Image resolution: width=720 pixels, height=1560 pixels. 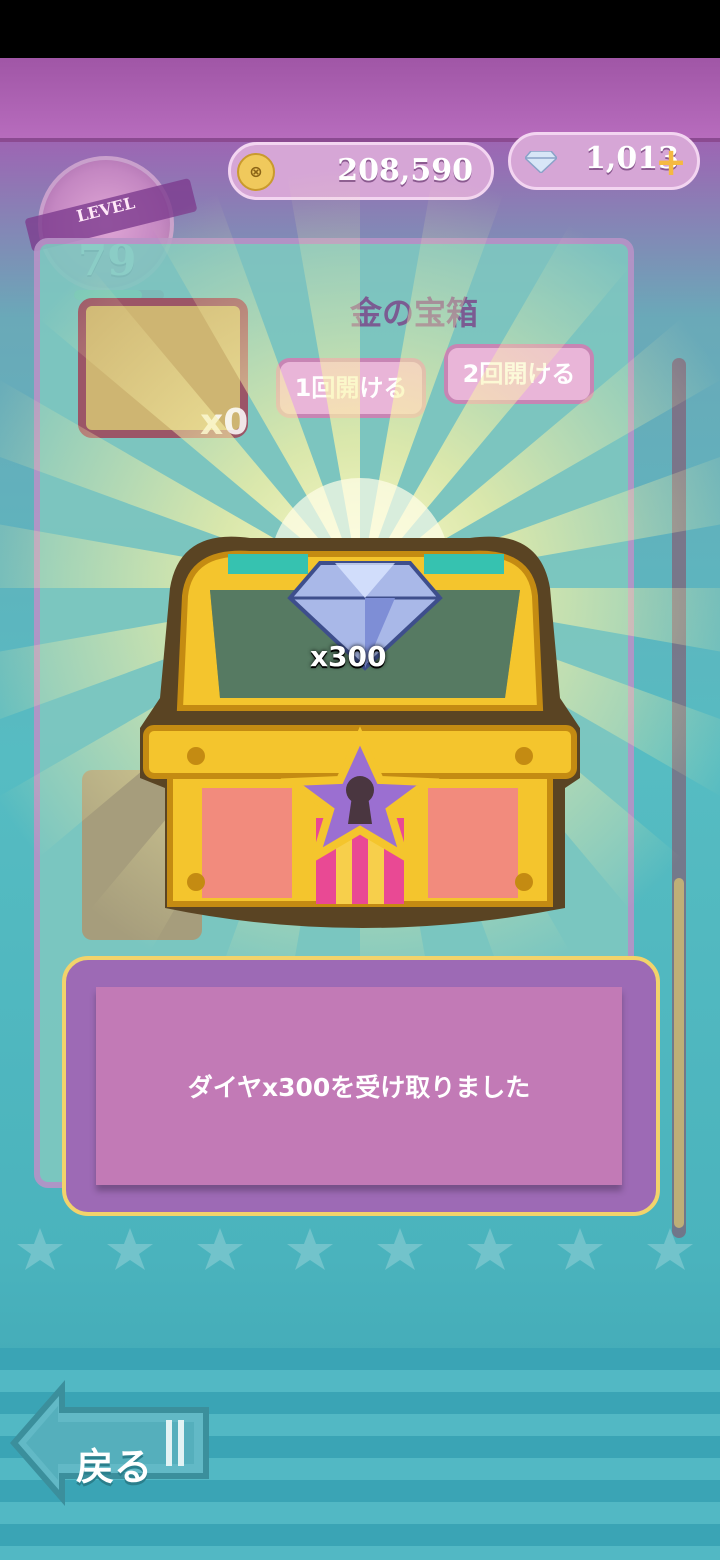 I want to click on top-bar, so click(x=360, y=100).